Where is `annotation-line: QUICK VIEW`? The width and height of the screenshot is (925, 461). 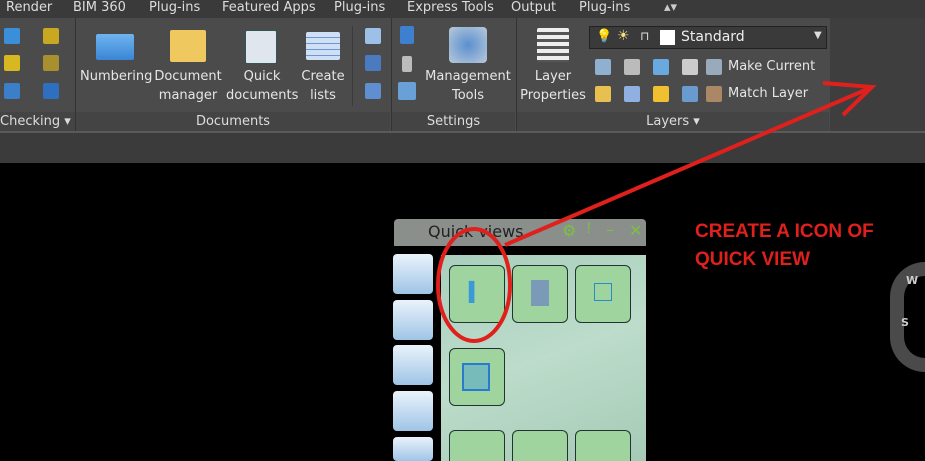
annotation-line: QUICK VIEW is located at coordinates (753, 259).